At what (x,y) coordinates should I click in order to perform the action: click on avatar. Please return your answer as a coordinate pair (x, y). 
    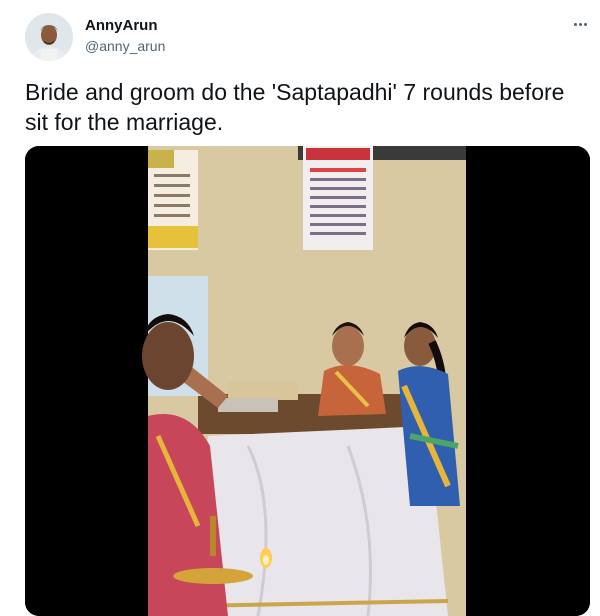
    Looking at the image, I should click on (49, 37).